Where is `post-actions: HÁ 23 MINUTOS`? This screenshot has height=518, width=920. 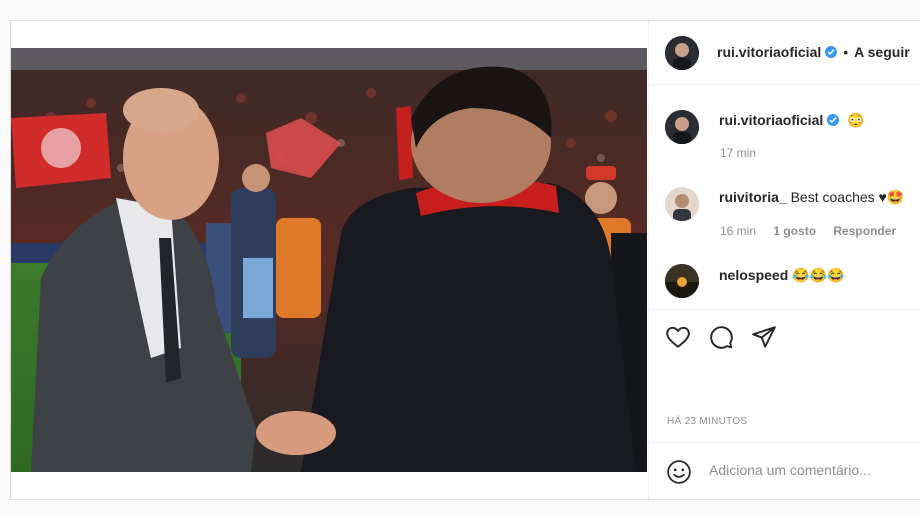 post-actions: HÁ 23 MINUTOS is located at coordinates (784, 379).